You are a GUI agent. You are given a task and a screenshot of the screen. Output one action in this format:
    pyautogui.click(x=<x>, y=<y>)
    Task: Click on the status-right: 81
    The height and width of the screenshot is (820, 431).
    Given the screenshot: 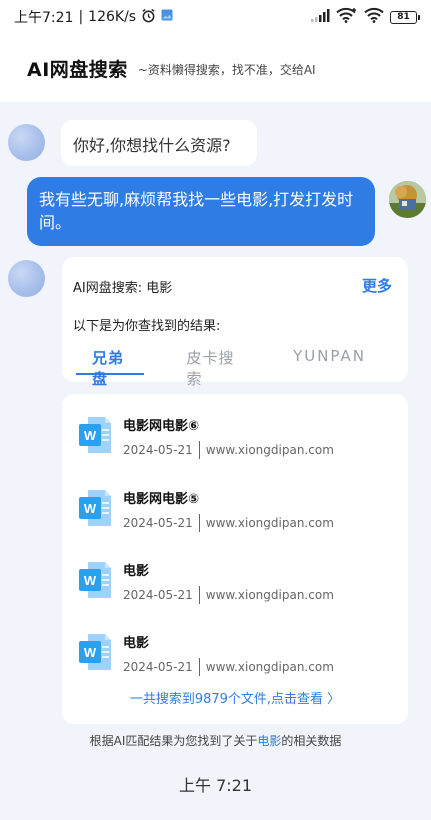 What is the action you would take?
    pyautogui.click(x=365, y=17)
    